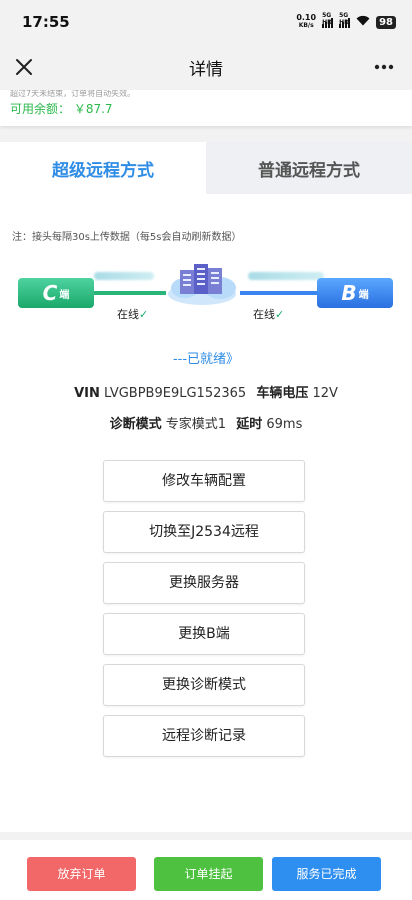  I want to click on vin-label: VIN, so click(87, 393).